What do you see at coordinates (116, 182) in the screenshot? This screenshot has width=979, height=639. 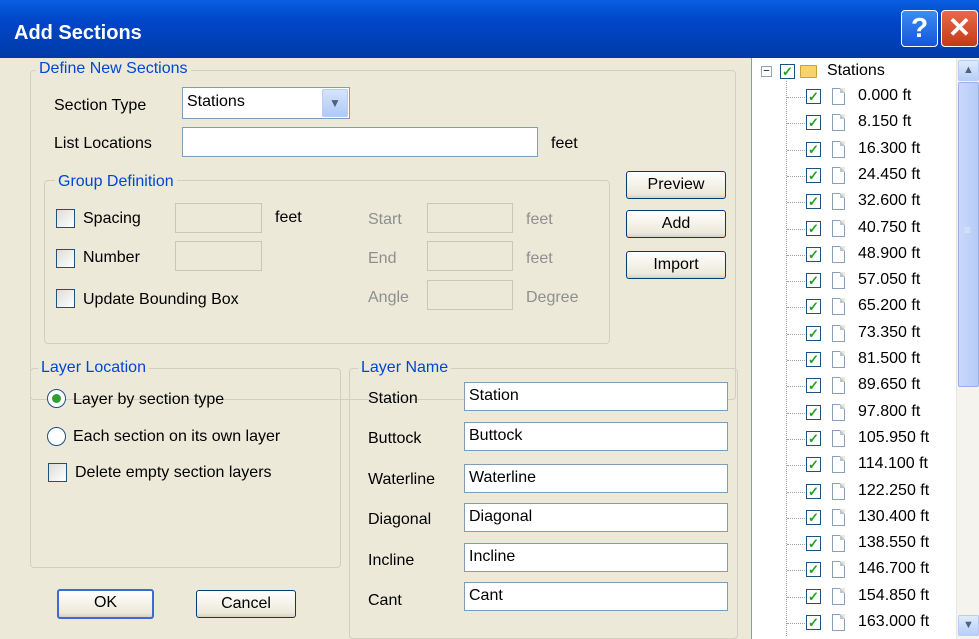 I see `group-definition-legend: Group Definition` at bounding box center [116, 182].